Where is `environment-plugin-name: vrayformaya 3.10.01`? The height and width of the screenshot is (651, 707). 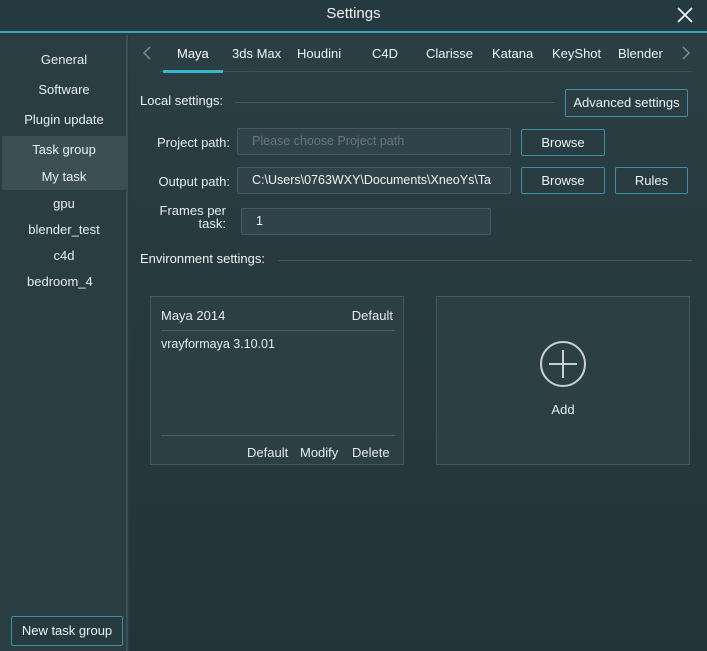 environment-plugin-name: vrayformaya 3.10.01 is located at coordinates (218, 344).